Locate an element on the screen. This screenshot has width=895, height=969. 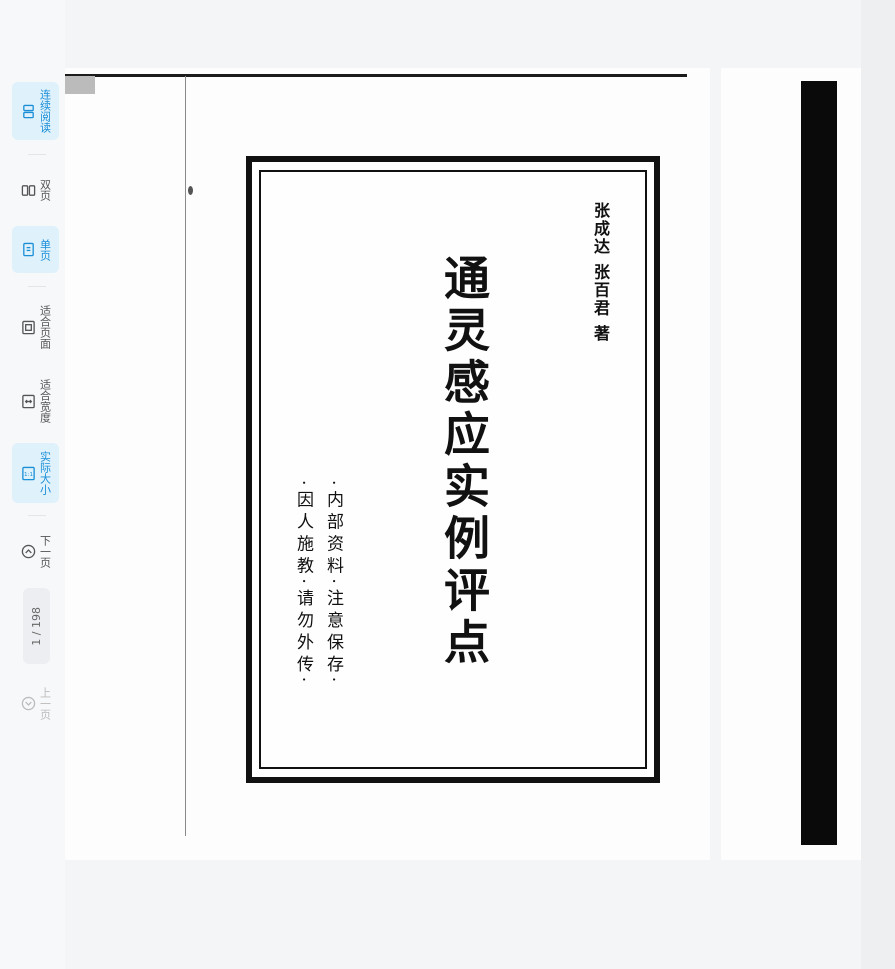
actual-size-icon: 1:1 is located at coordinates (28, 473).